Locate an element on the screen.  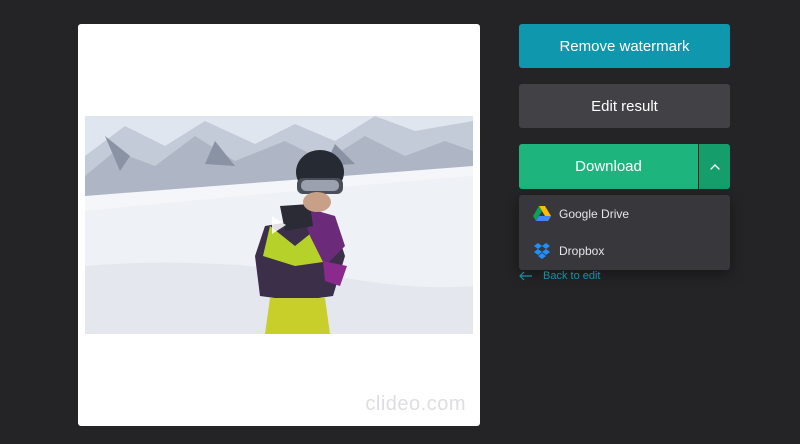
menu-item-dropbox: Dropbox is located at coordinates (624, 250).